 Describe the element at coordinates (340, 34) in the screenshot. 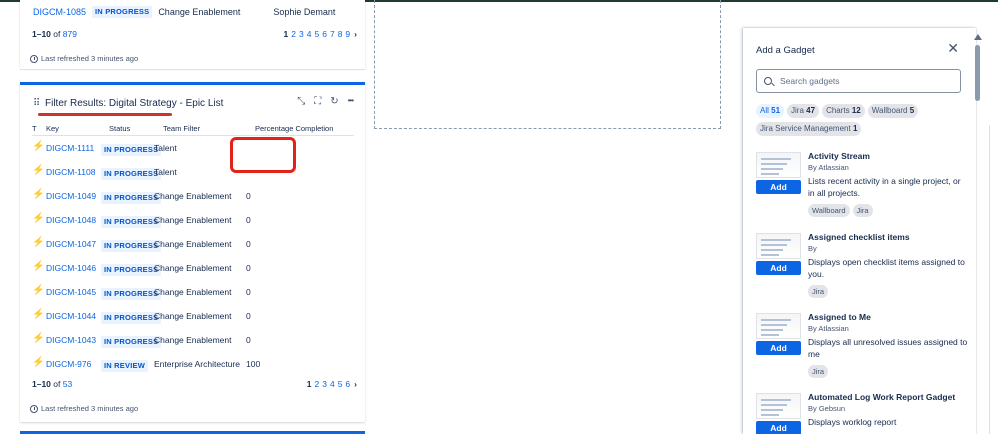

I see `page-link: 8` at that location.